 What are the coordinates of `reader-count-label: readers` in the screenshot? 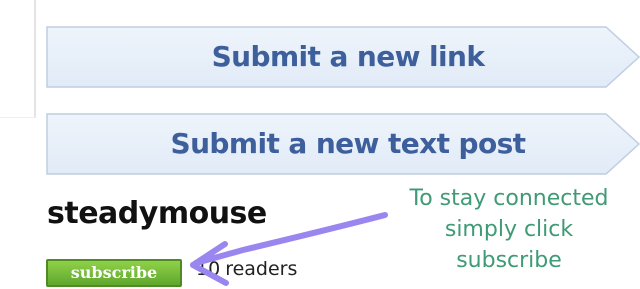 It's located at (261, 269).